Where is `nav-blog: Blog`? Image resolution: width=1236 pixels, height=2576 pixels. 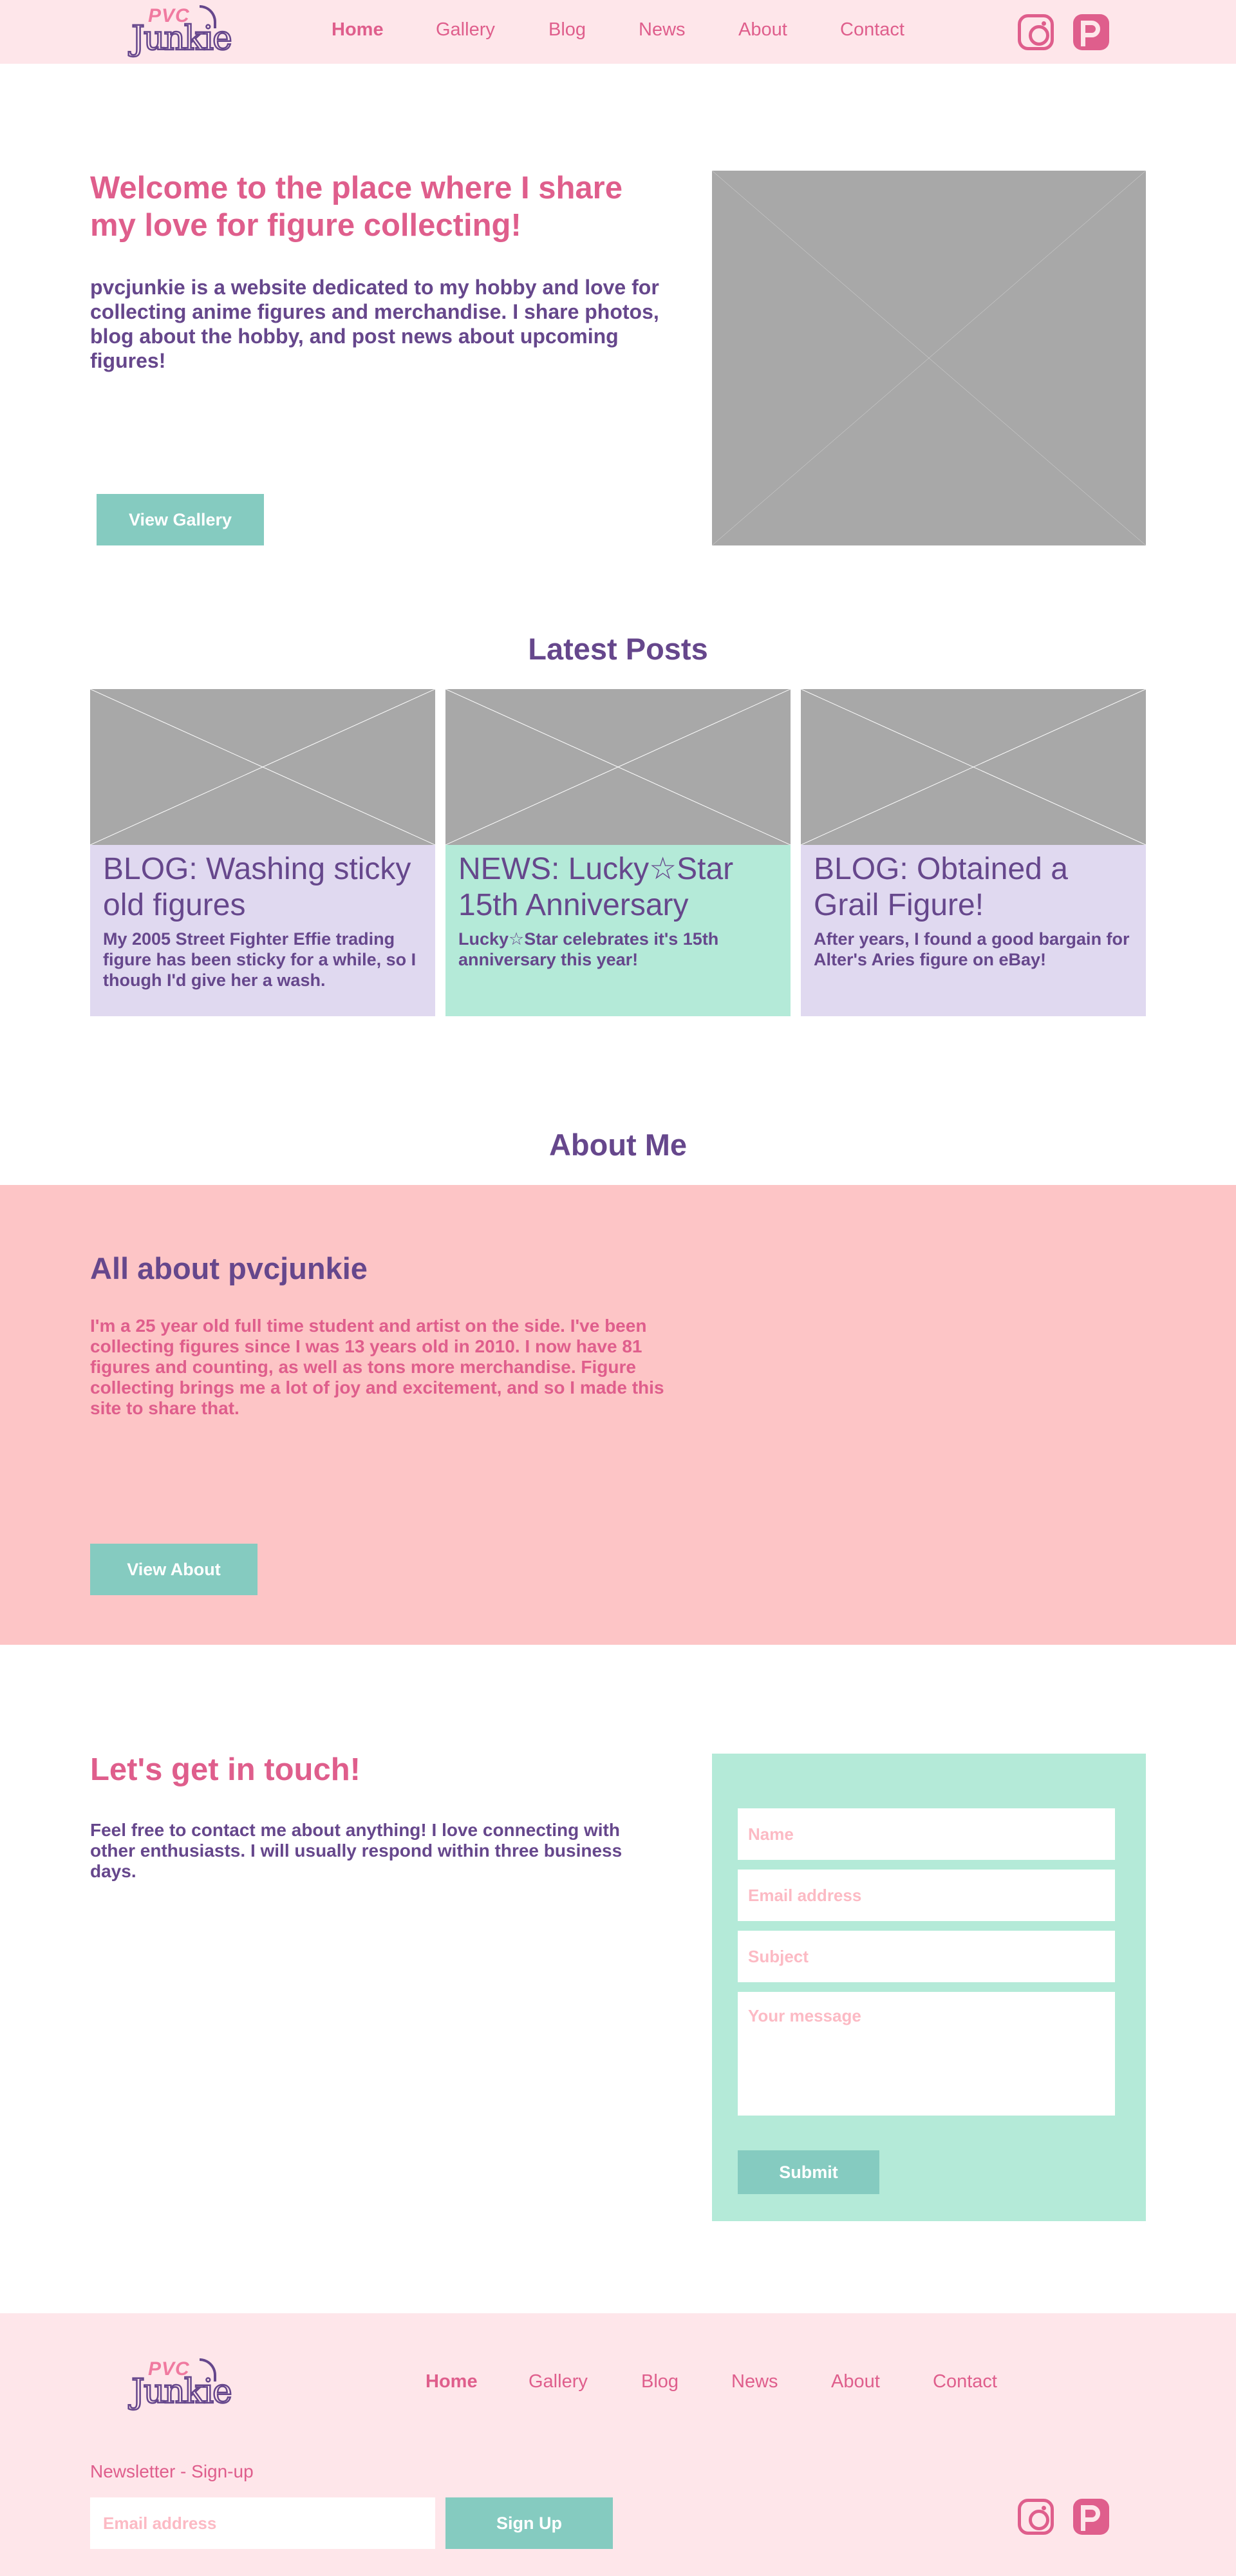 nav-blog: Blog is located at coordinates (593, 30).